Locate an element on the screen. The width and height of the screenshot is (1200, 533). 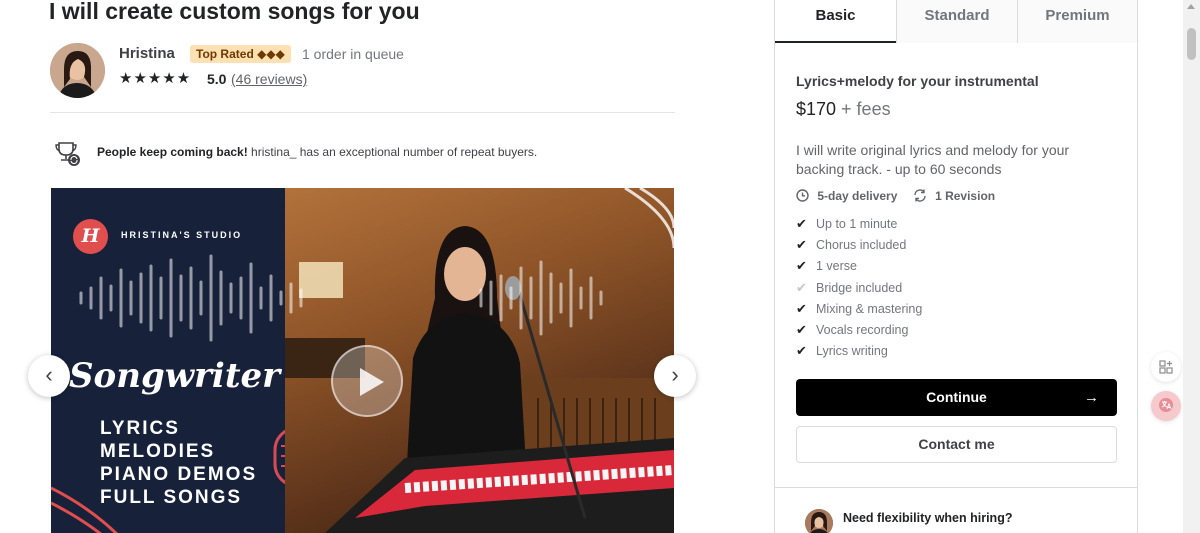
tab-standard: Standard is located at coordinates (956, 21).